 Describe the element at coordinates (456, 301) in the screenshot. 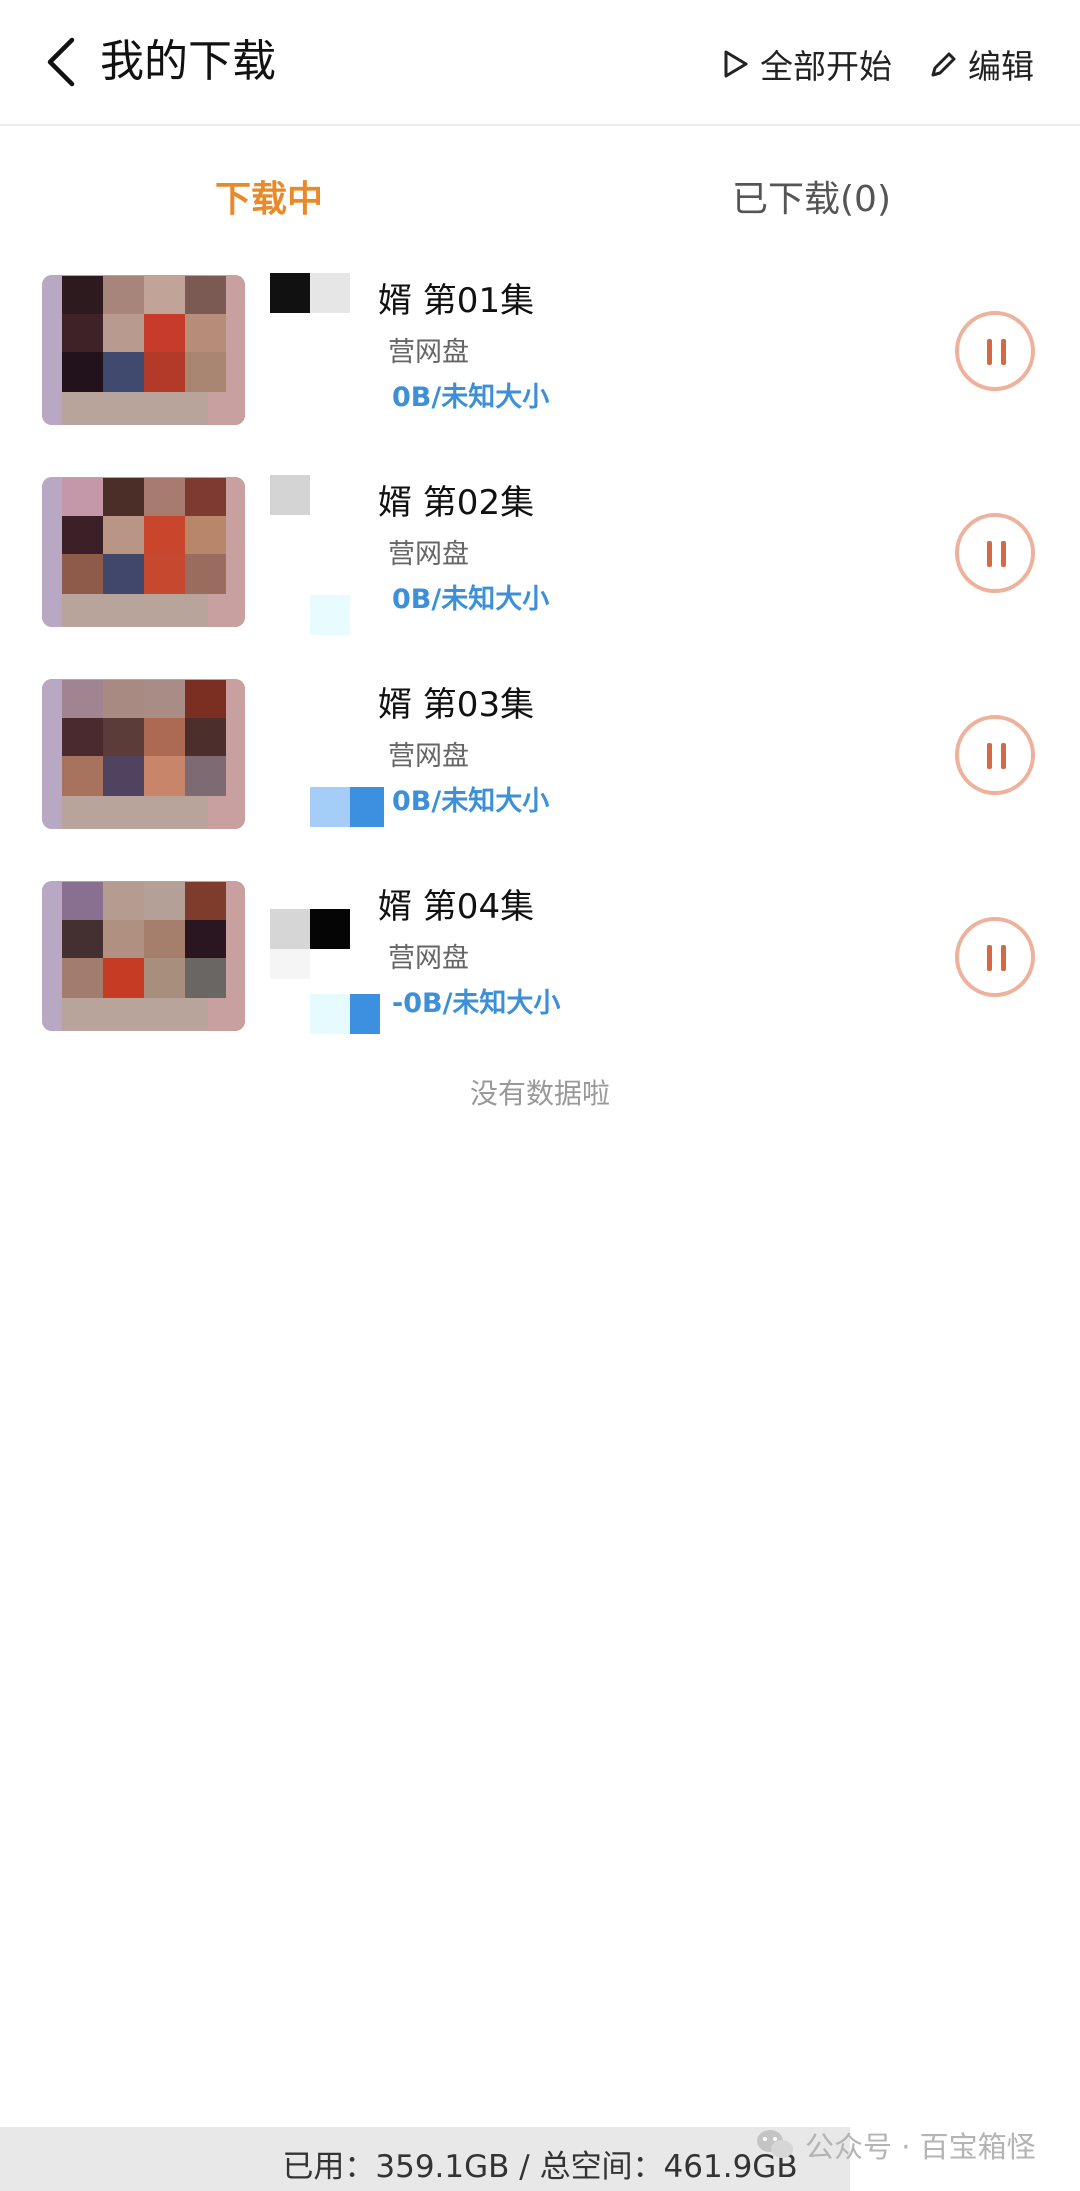

I see `item-title: 婿 第01集` at that location.